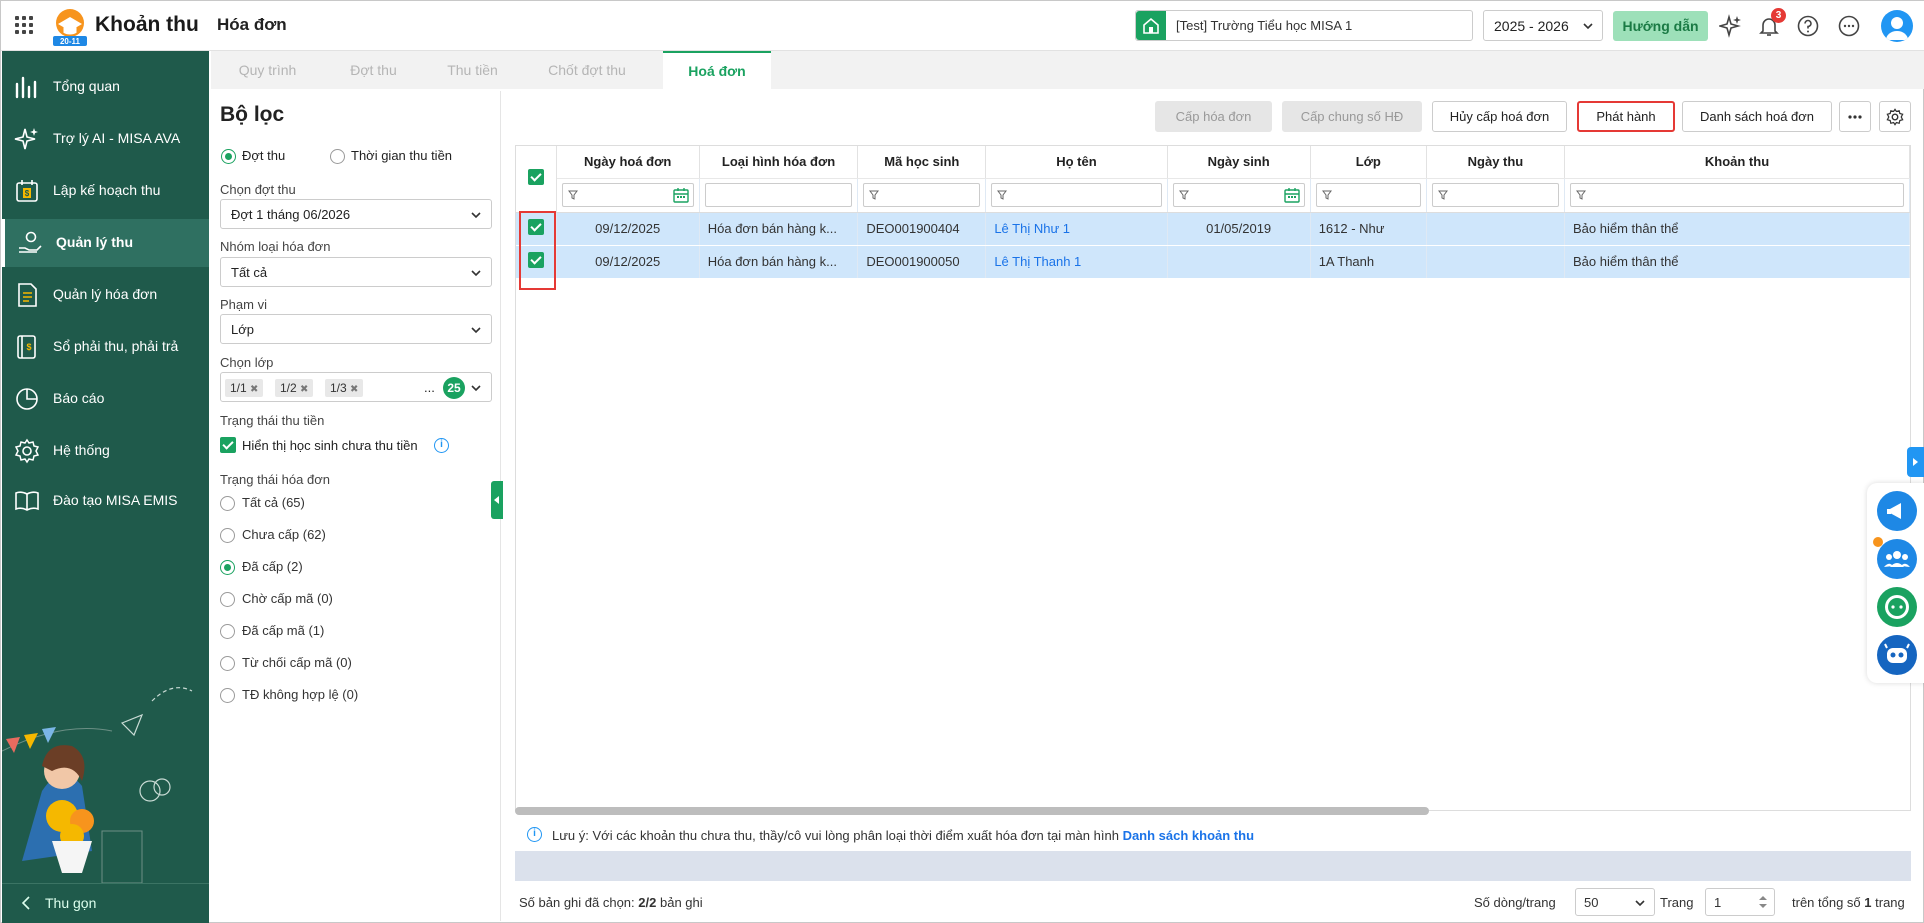 This screenshot has height=923, width=1924. I want to click on filter-input-dob, so click(1238, 195).